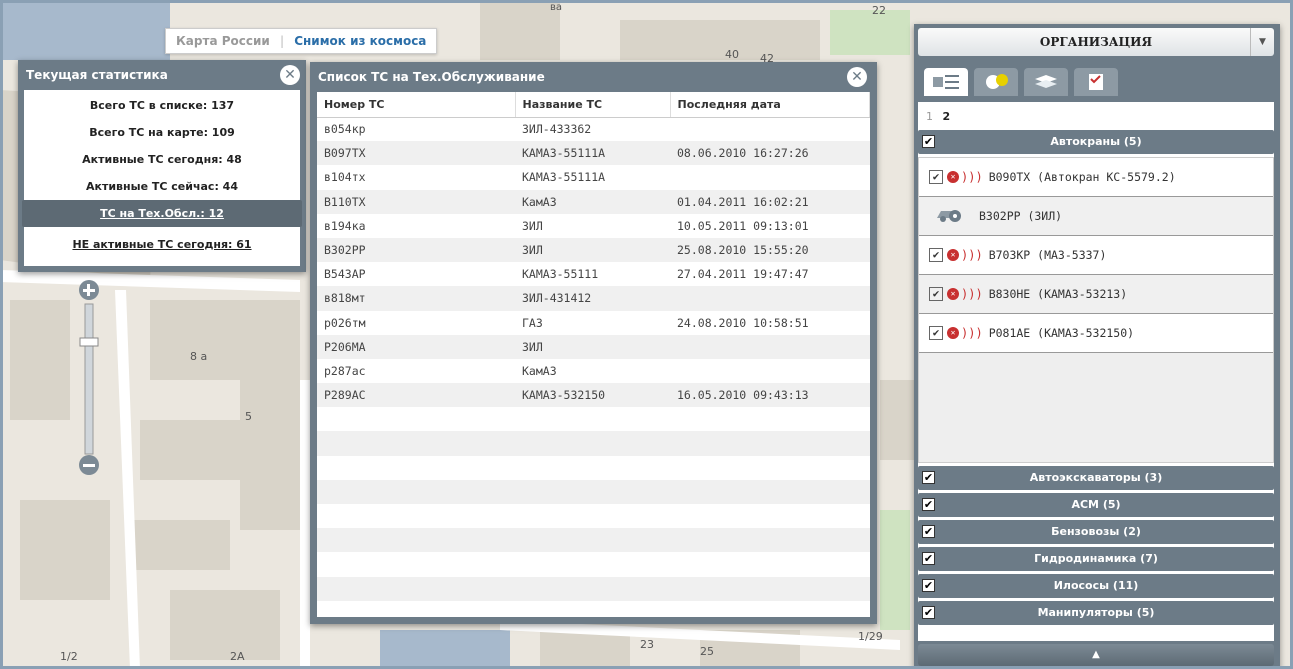 Image resolution: width=1293 pixels, height=669 pixels. Describe the element at coordinates (1096, 42) in the screenshot. I see `organization-dropdown: ОРГАНИЗАЦИЯ ▼` at that location.